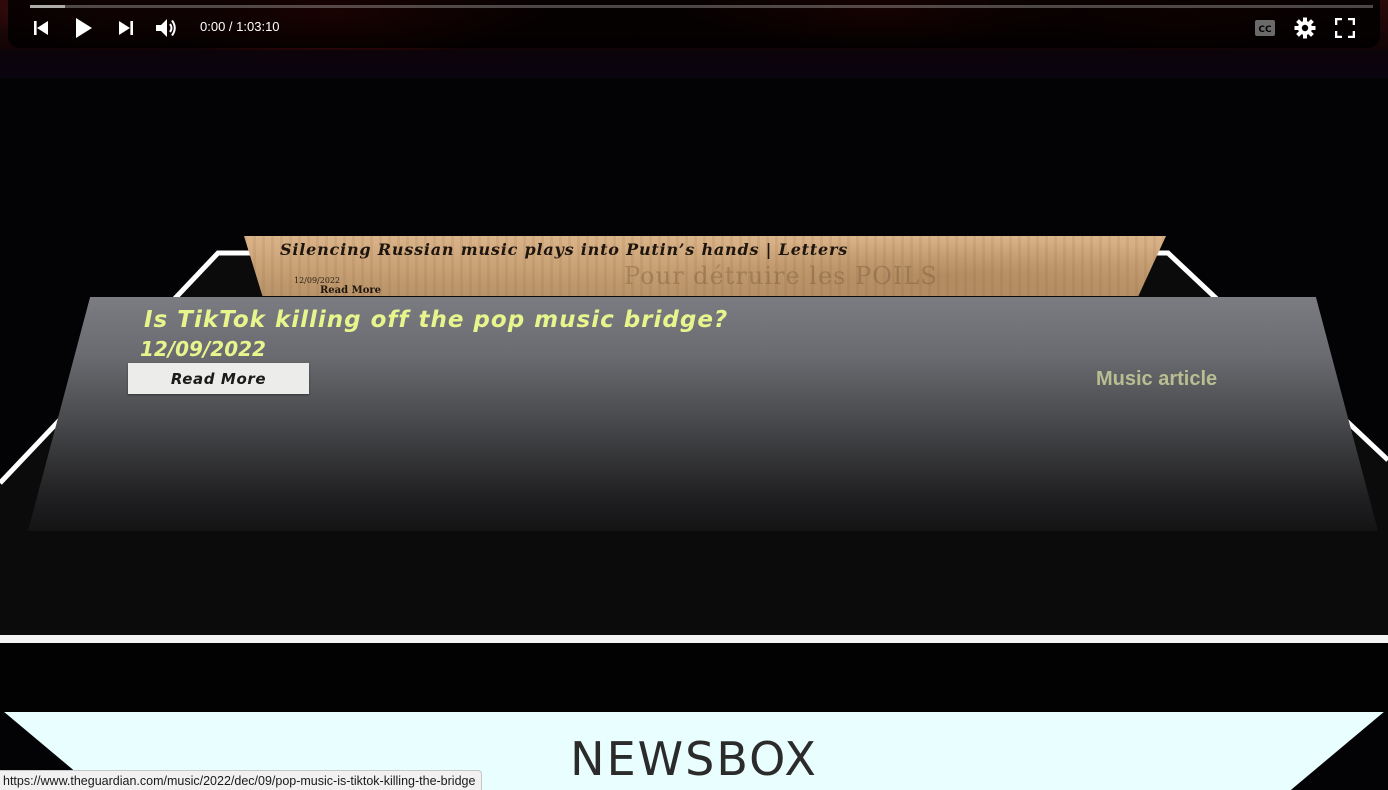 The width and height of the screenshot is (1388, 790). Describe the element at coordinates (258, 26) in the screenshot. I see `time-total: 1:03:10` at that location.